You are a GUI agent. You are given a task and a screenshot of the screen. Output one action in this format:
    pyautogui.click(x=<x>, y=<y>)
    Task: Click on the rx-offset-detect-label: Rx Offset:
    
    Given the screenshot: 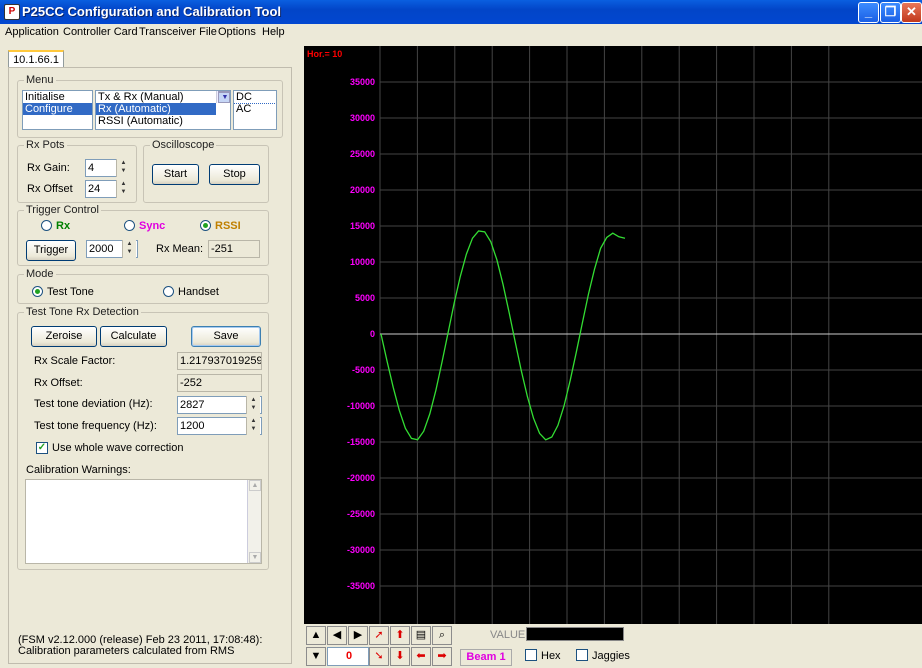 What is the action you would take?
    pyautogui.click(x=58, y=383)
    